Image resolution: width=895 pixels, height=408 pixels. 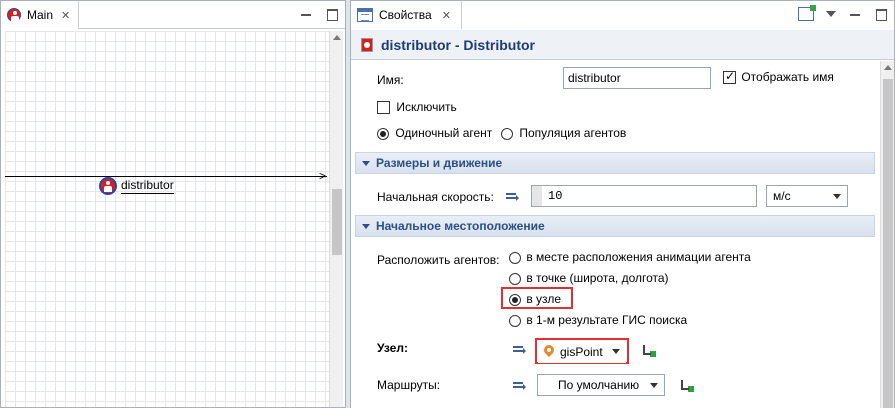 I want to click on right-window-controls, so click(x=843, y=13).